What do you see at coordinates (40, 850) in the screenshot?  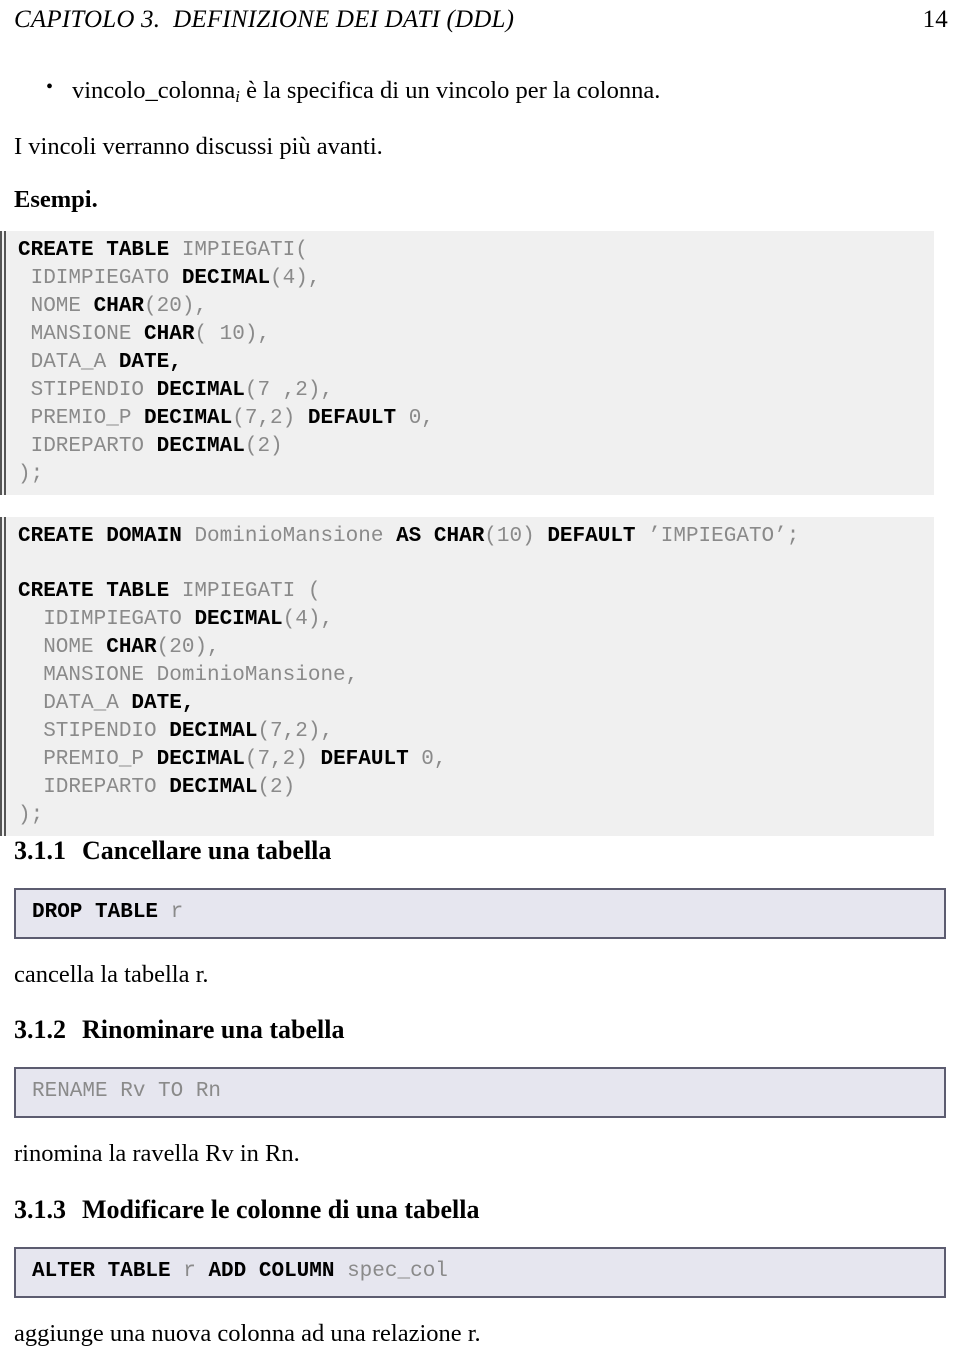 I see `section-number: 3.1.1` at bounding box center [40, 850].